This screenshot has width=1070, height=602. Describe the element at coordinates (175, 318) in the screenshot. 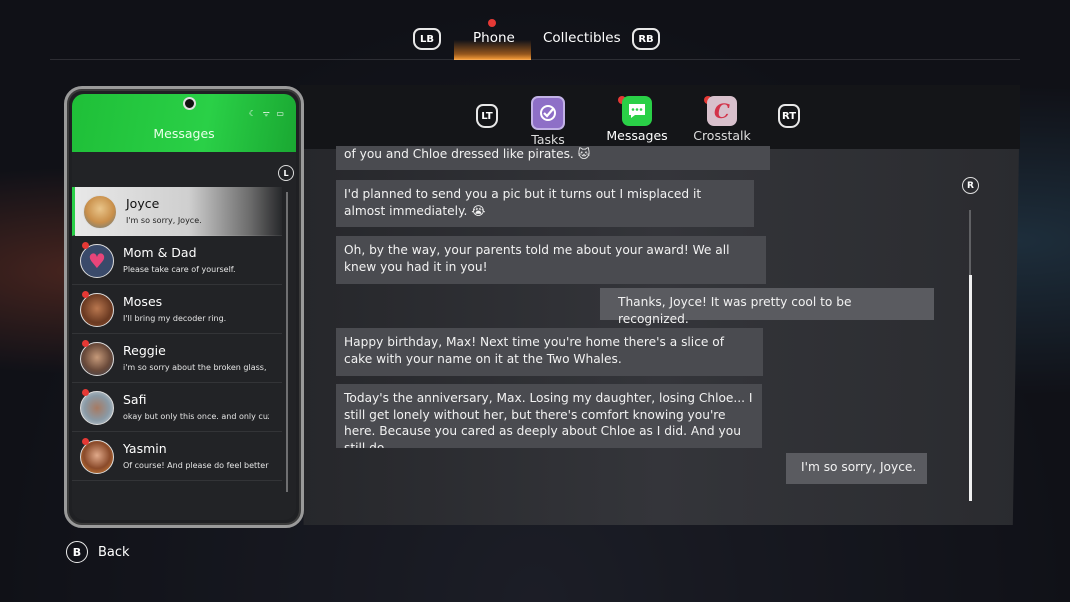

I see `contact-preview: I'll bring my decoder ring.` at that location.